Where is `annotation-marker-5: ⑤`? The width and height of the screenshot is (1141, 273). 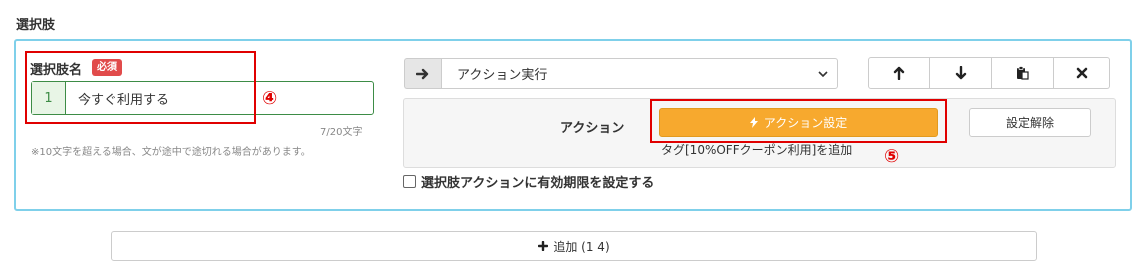 annotation-marker-5: ⑤ is located at coordinates (892, 156).